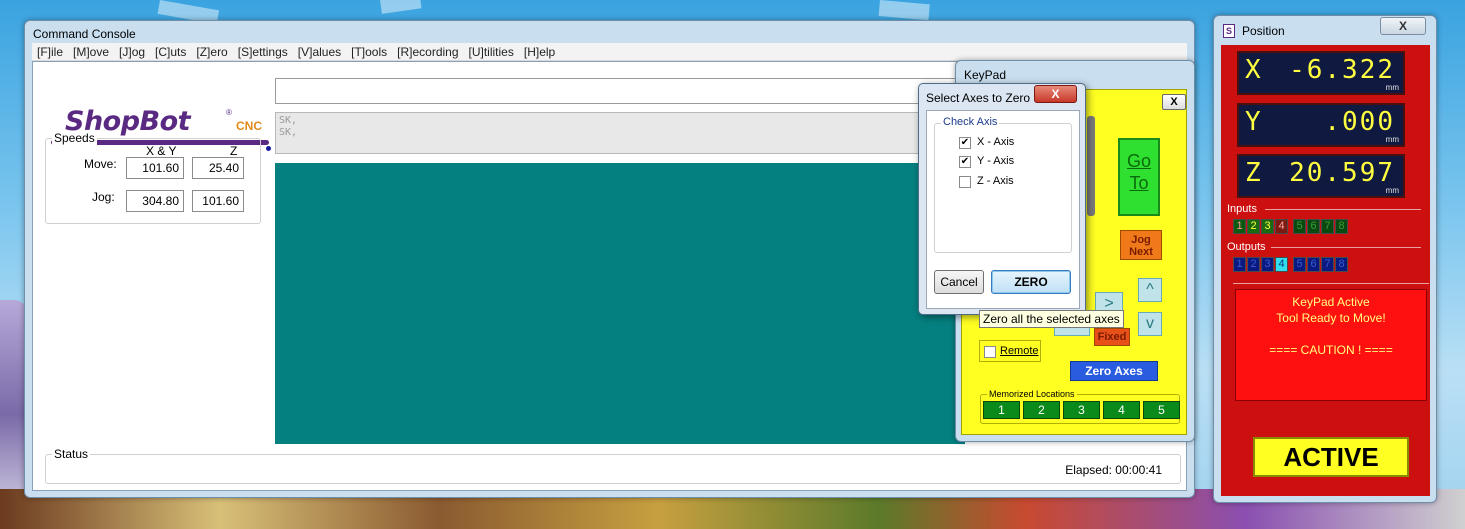 This screenshot has width=1465, height=529. Describe the element at coordinates (1253, 122) in the screenshot. I see `y-axis-letter: Y` at that location.